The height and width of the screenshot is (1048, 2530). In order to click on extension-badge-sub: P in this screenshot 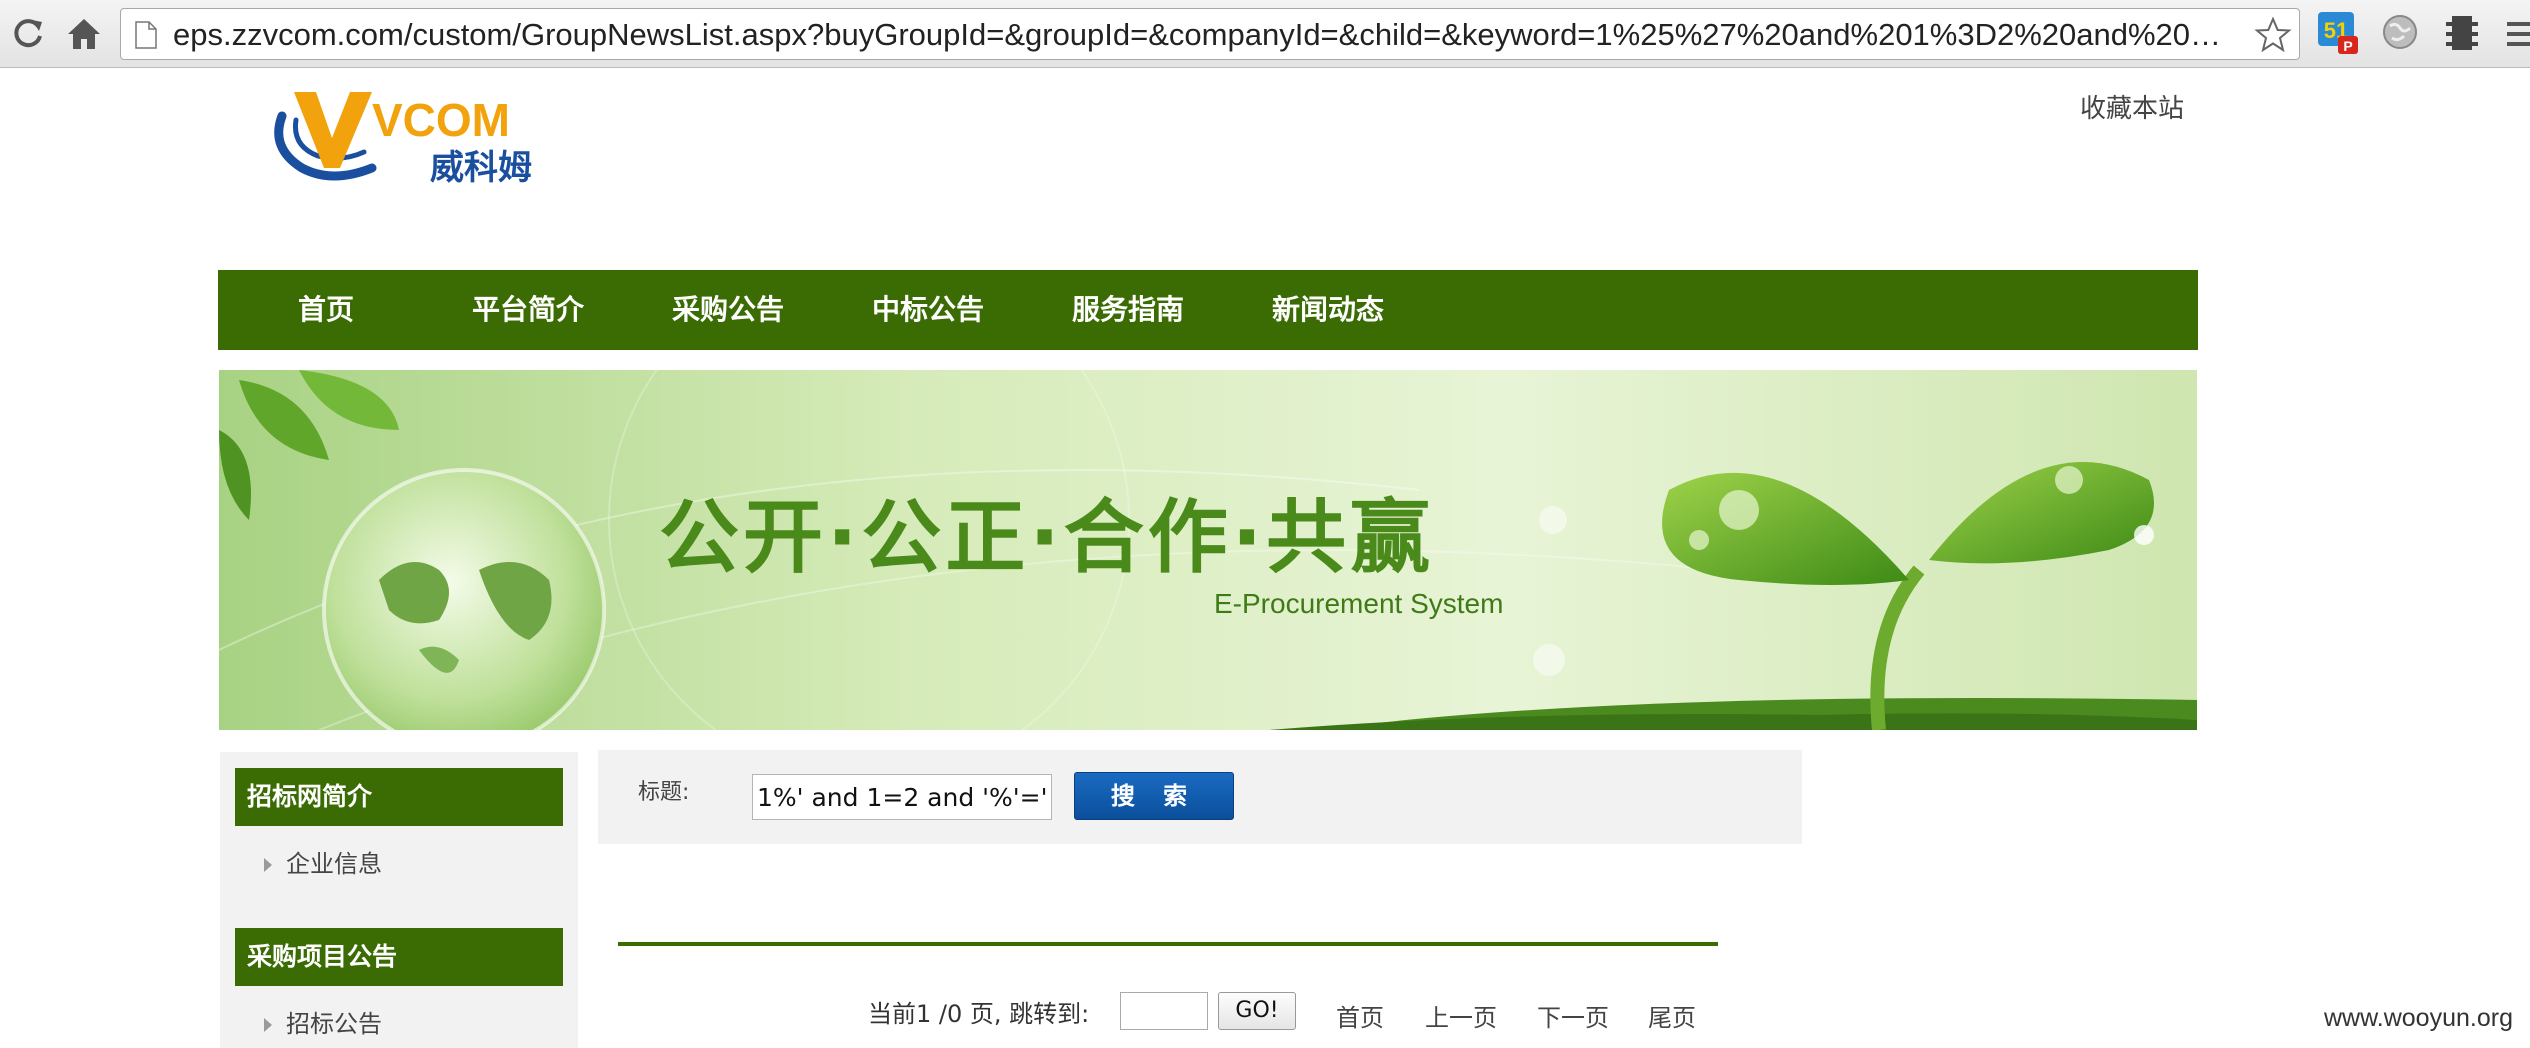, I will do `click(2347, 46)`.